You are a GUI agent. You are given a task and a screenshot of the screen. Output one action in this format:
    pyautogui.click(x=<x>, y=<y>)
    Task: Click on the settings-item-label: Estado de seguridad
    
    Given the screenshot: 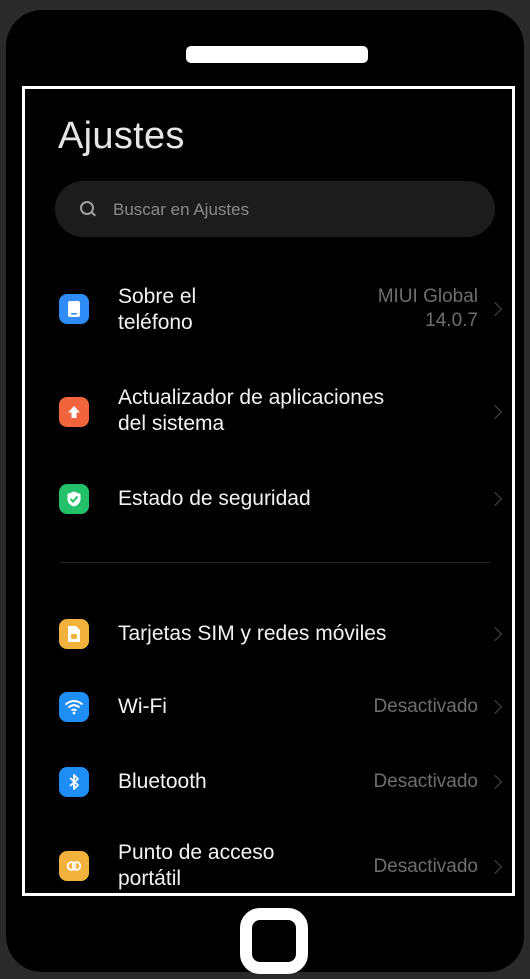 What is the action you would take?
    pyautogui.click(x=214, y=498)
    